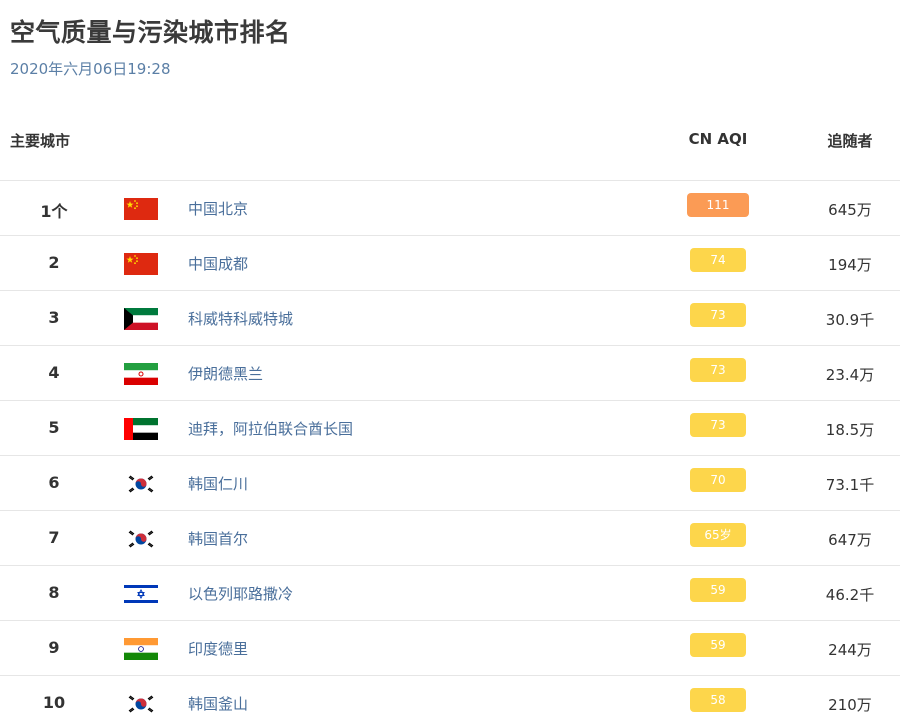  Describe the element at coordinates (90, 69) in the screenshot. I see `timestamp: 2020年六月06日19:28` at that location.